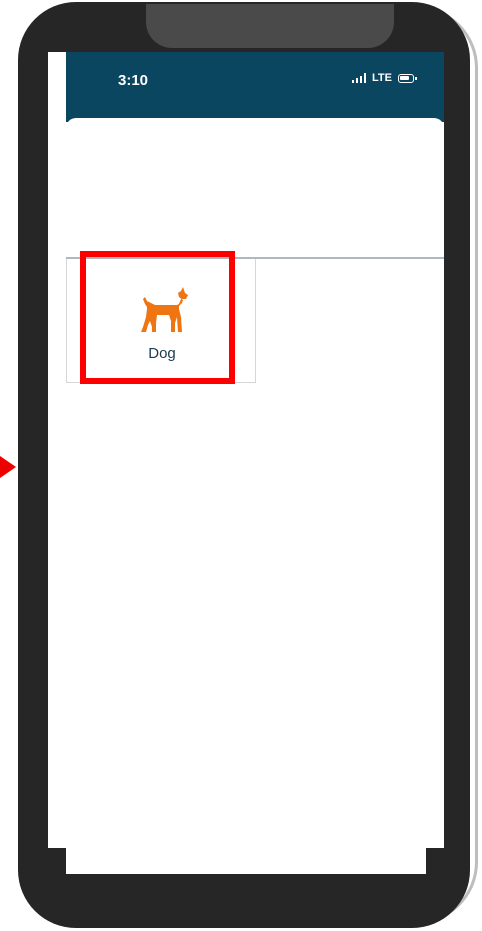  Describe the element at coordinates (57, 861) in the screenshot. I see `screen-corner-left` at that location.